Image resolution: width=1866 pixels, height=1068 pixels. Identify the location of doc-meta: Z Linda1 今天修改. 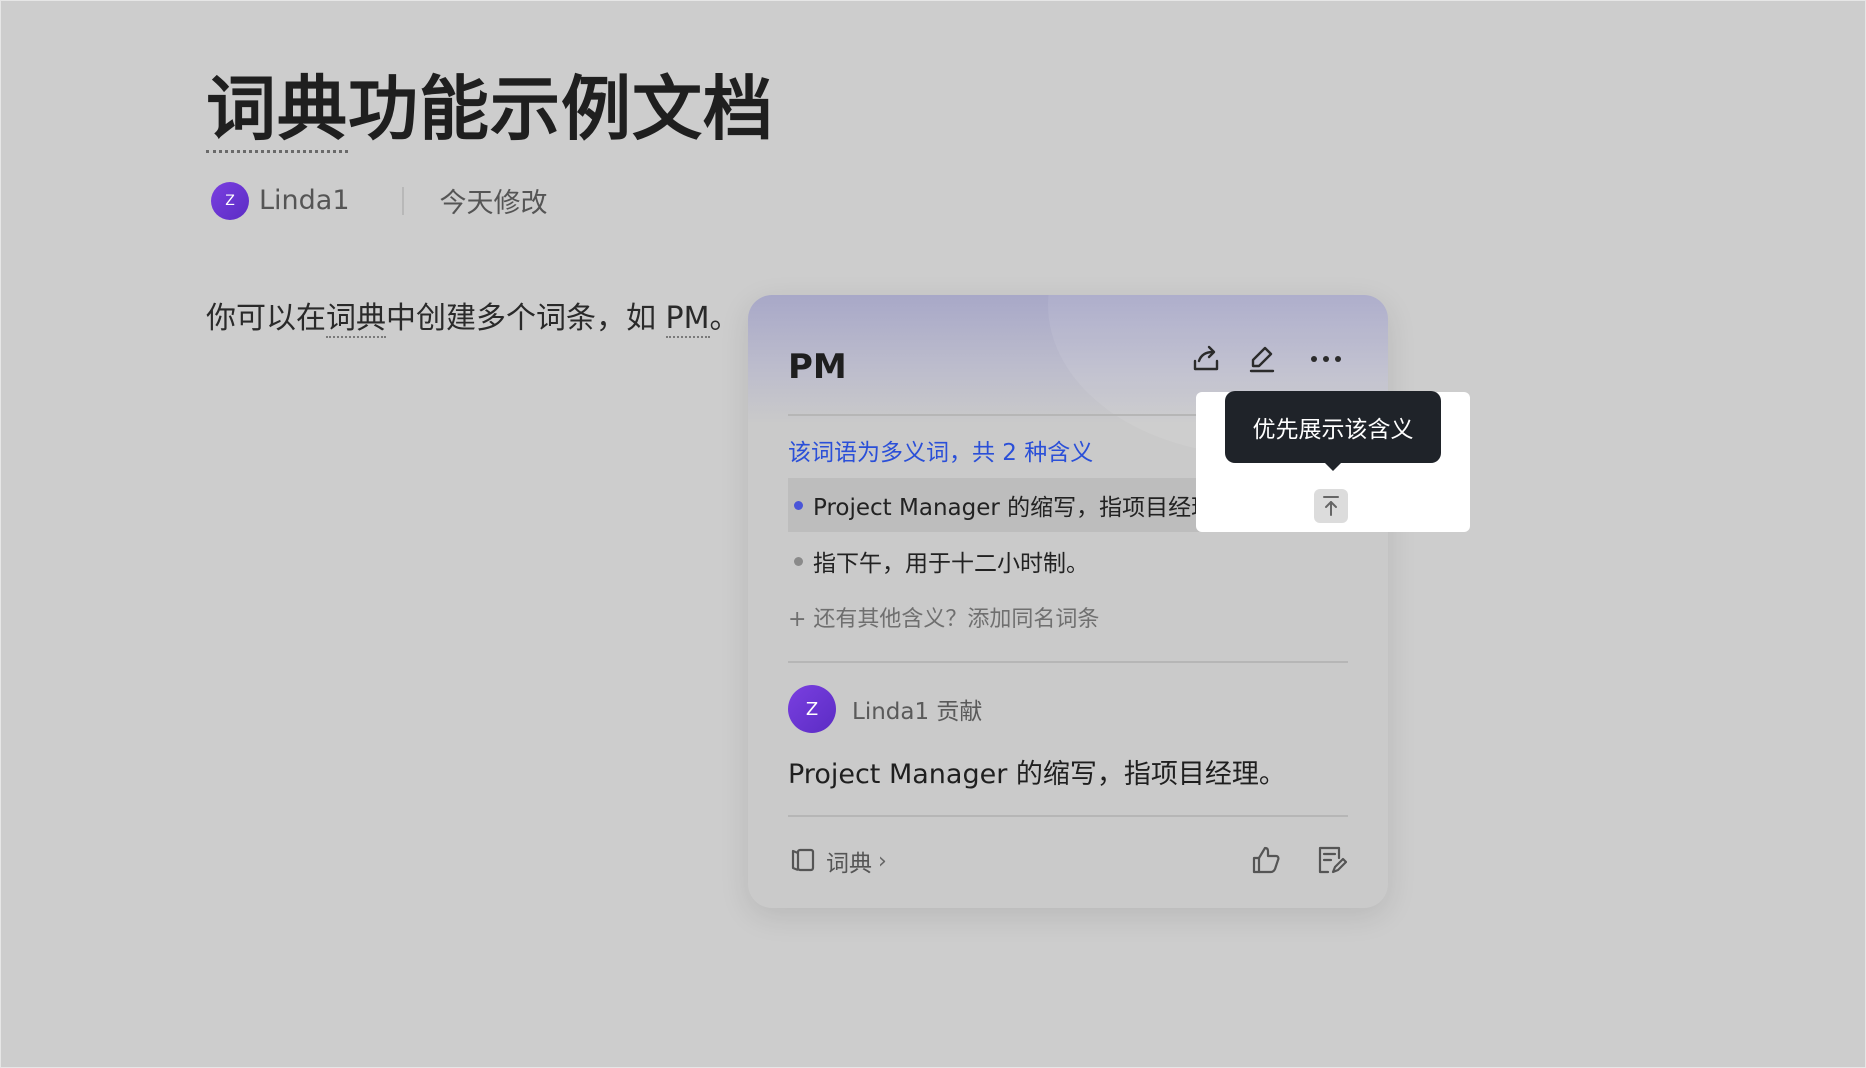
(379, 200).